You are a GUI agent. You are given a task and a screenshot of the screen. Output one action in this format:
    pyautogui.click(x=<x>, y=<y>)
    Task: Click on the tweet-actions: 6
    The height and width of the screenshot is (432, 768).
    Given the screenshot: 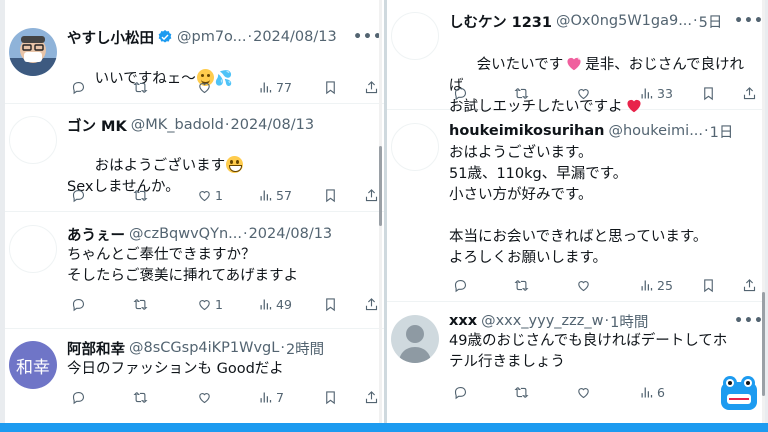 What is the action you would take?
    pyautogui.click(x=602, y=392)
    